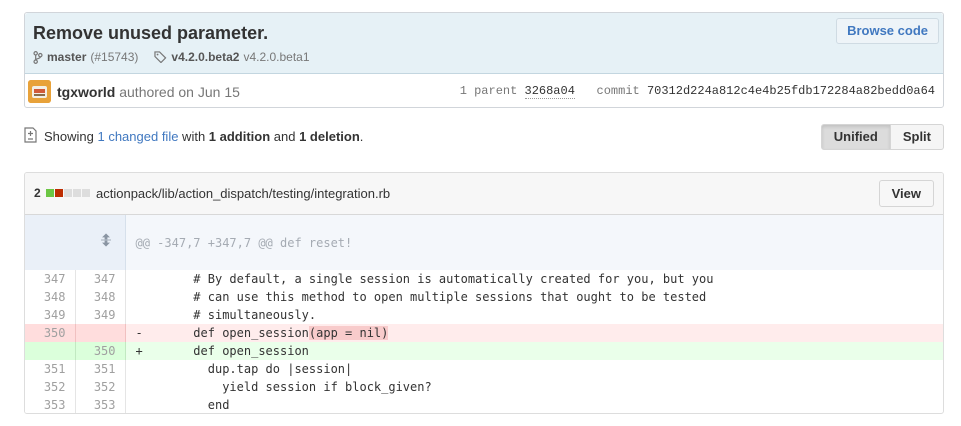  Describe the element at coordinates (100, 387) in the screenshot. I see `new-line-number: 352` at that location.